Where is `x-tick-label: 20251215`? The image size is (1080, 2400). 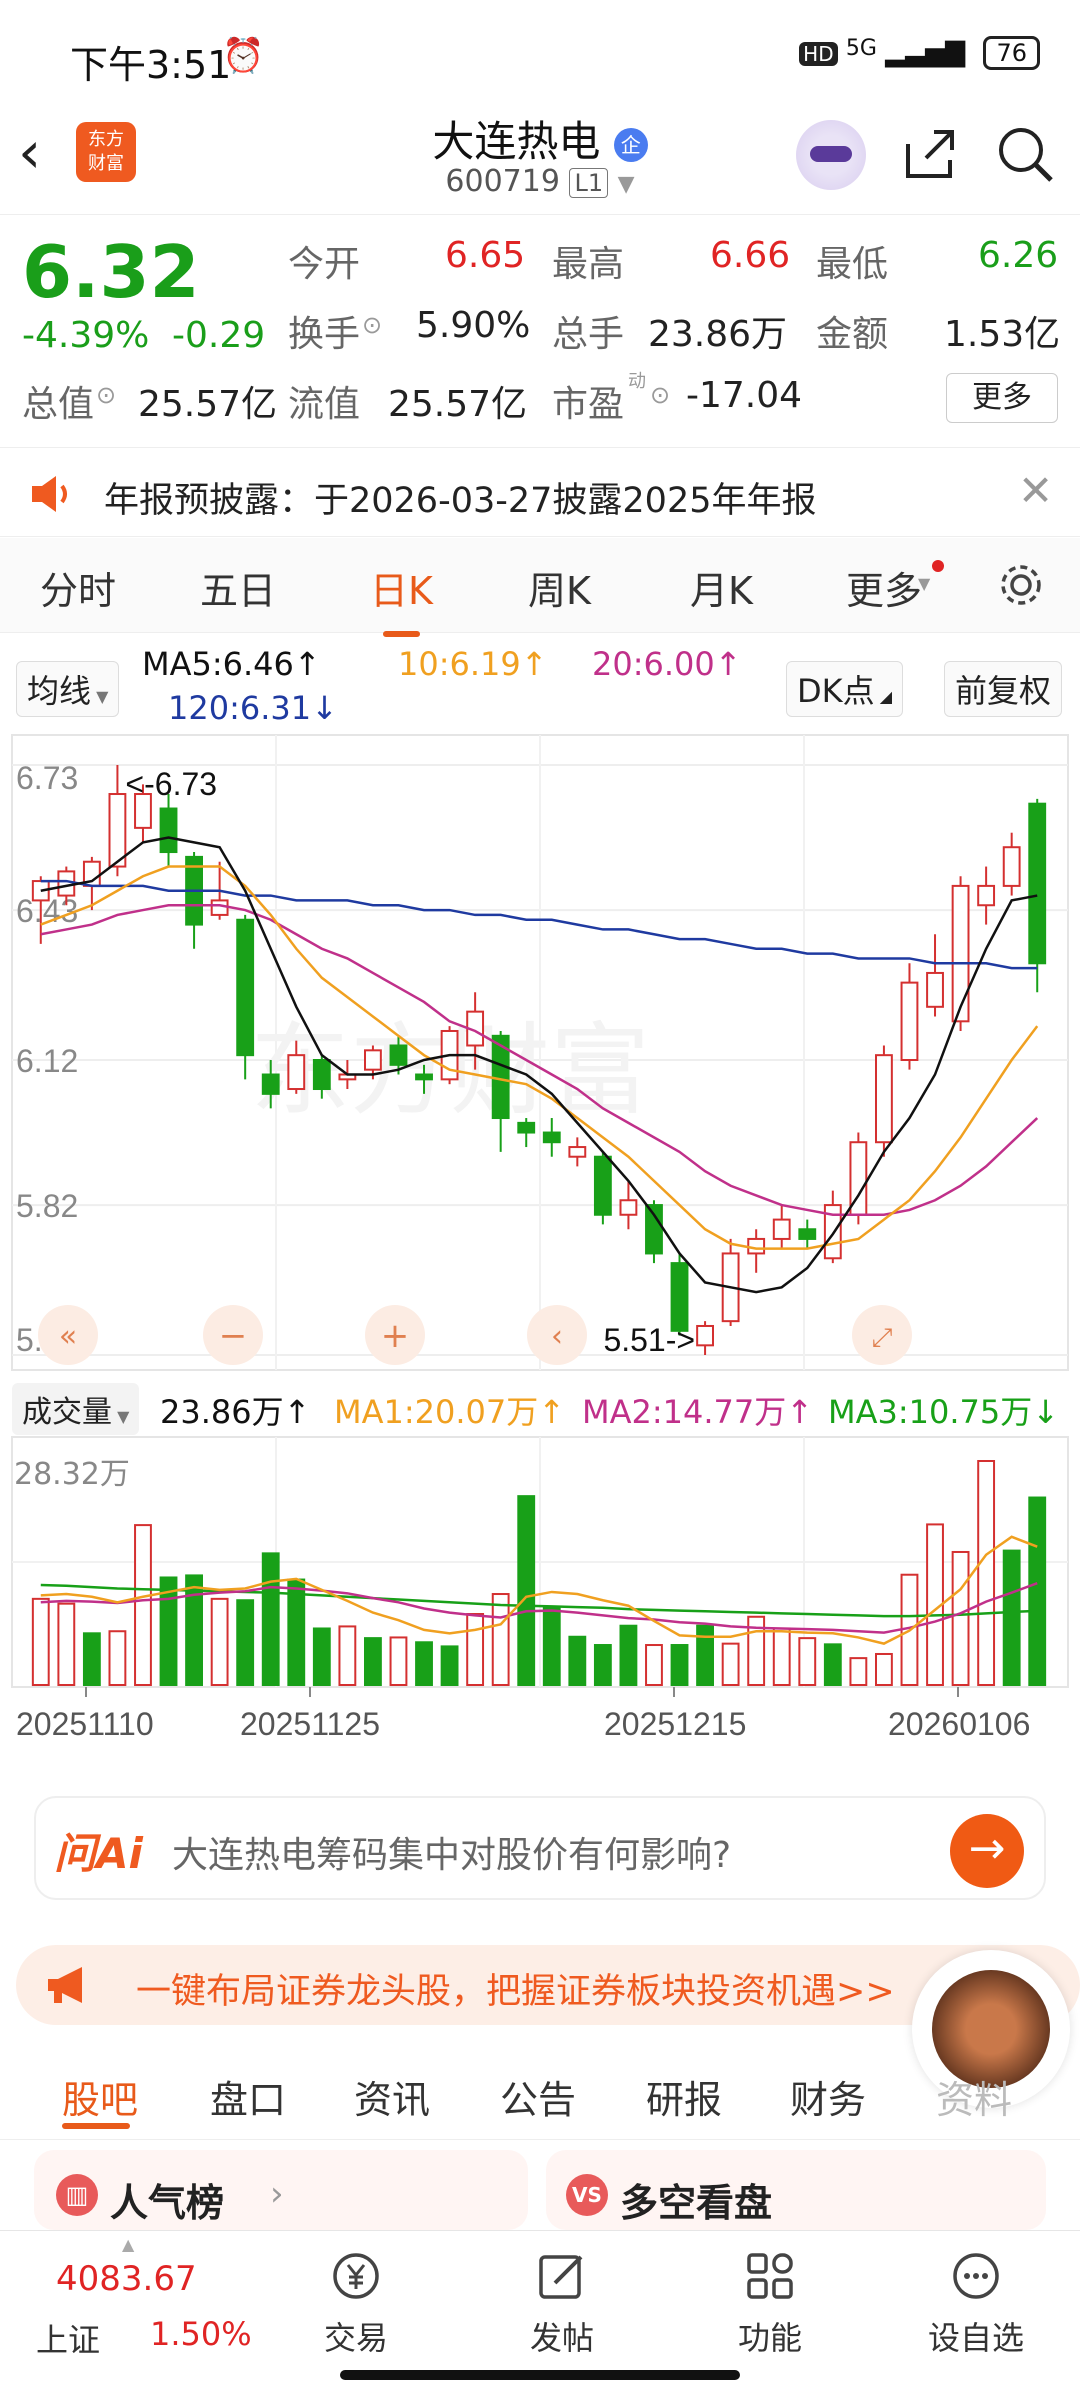
x-tick-label: 20251215 is located at coordinates (675, 1724).